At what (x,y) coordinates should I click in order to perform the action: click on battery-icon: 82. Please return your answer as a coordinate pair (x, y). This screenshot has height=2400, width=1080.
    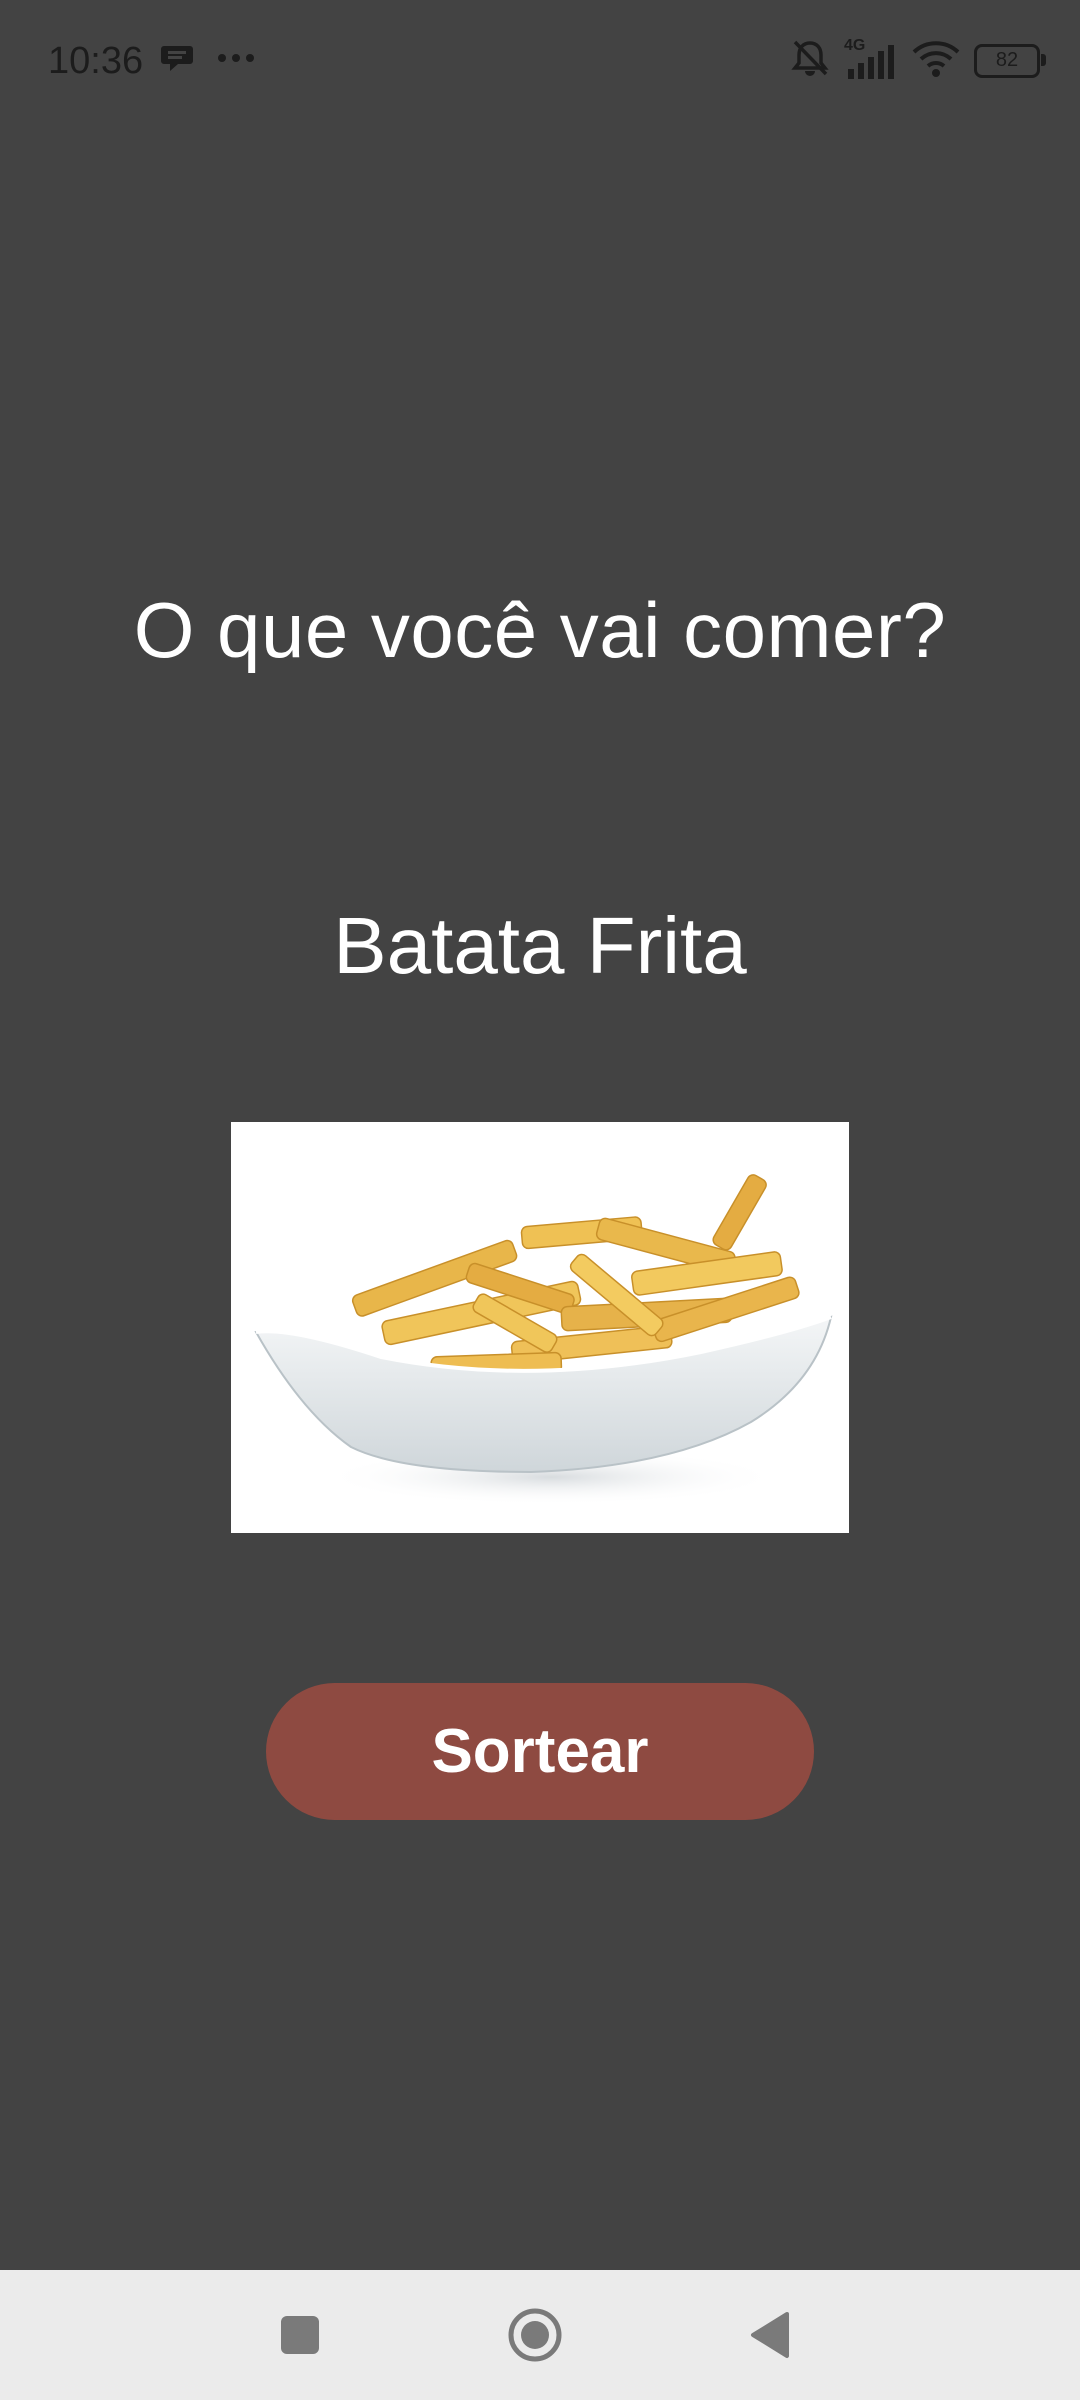
    Looking at the image, I should click on (1010, 60).